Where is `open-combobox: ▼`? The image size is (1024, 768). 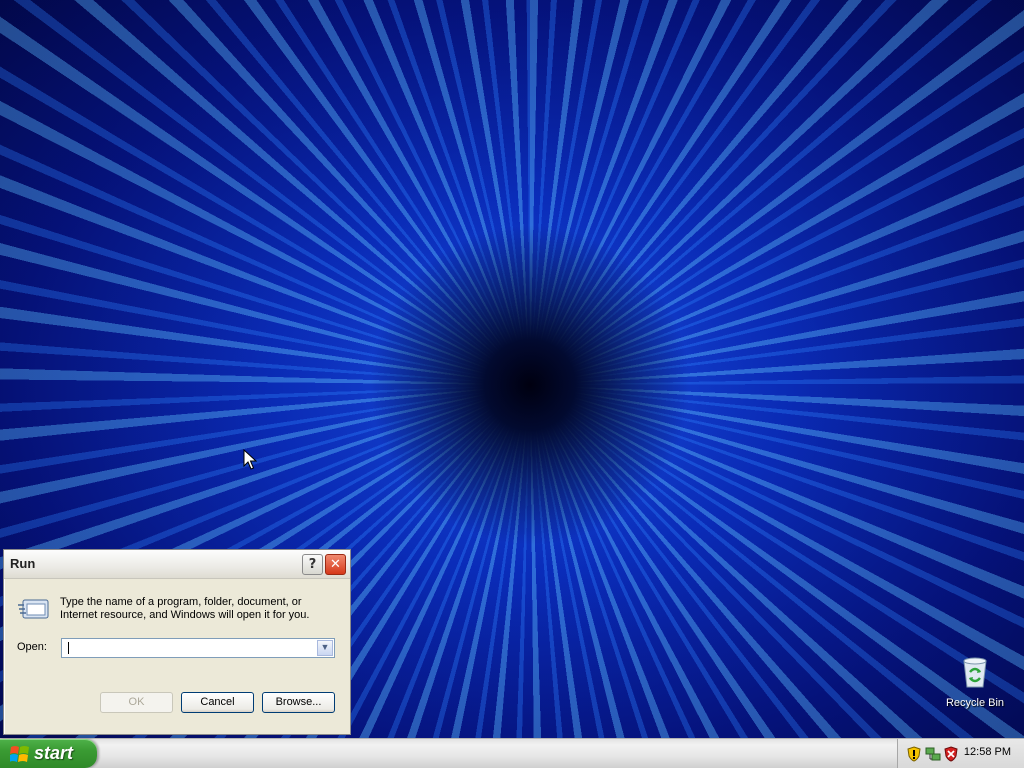 open-combobox: ▼ is located at coordinates (198, 648).